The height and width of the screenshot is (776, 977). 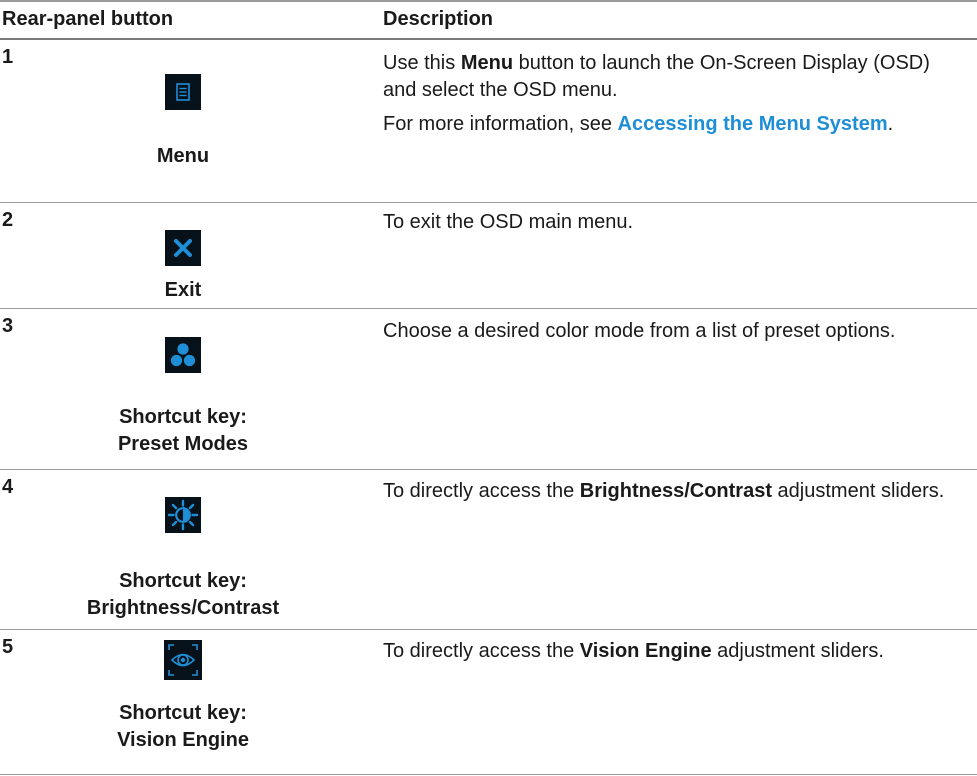 What do you see at coordinates (675, 491) in the screenshot?
I see `description-bold: Brightness/Contrast` at bounding box center [675, 491].